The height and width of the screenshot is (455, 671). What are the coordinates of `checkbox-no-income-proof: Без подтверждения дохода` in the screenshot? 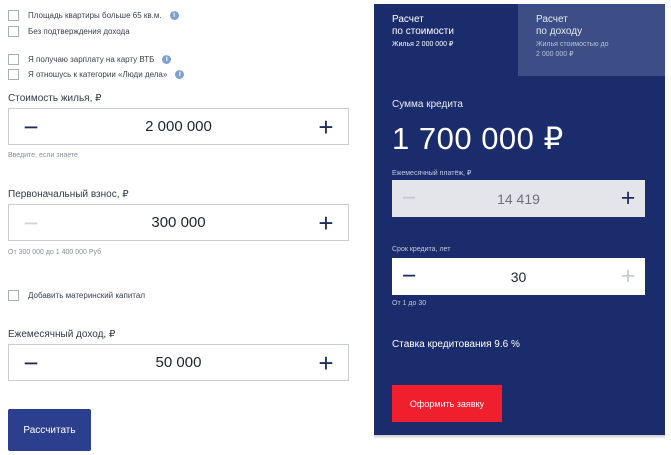 It's located at (69, 31).